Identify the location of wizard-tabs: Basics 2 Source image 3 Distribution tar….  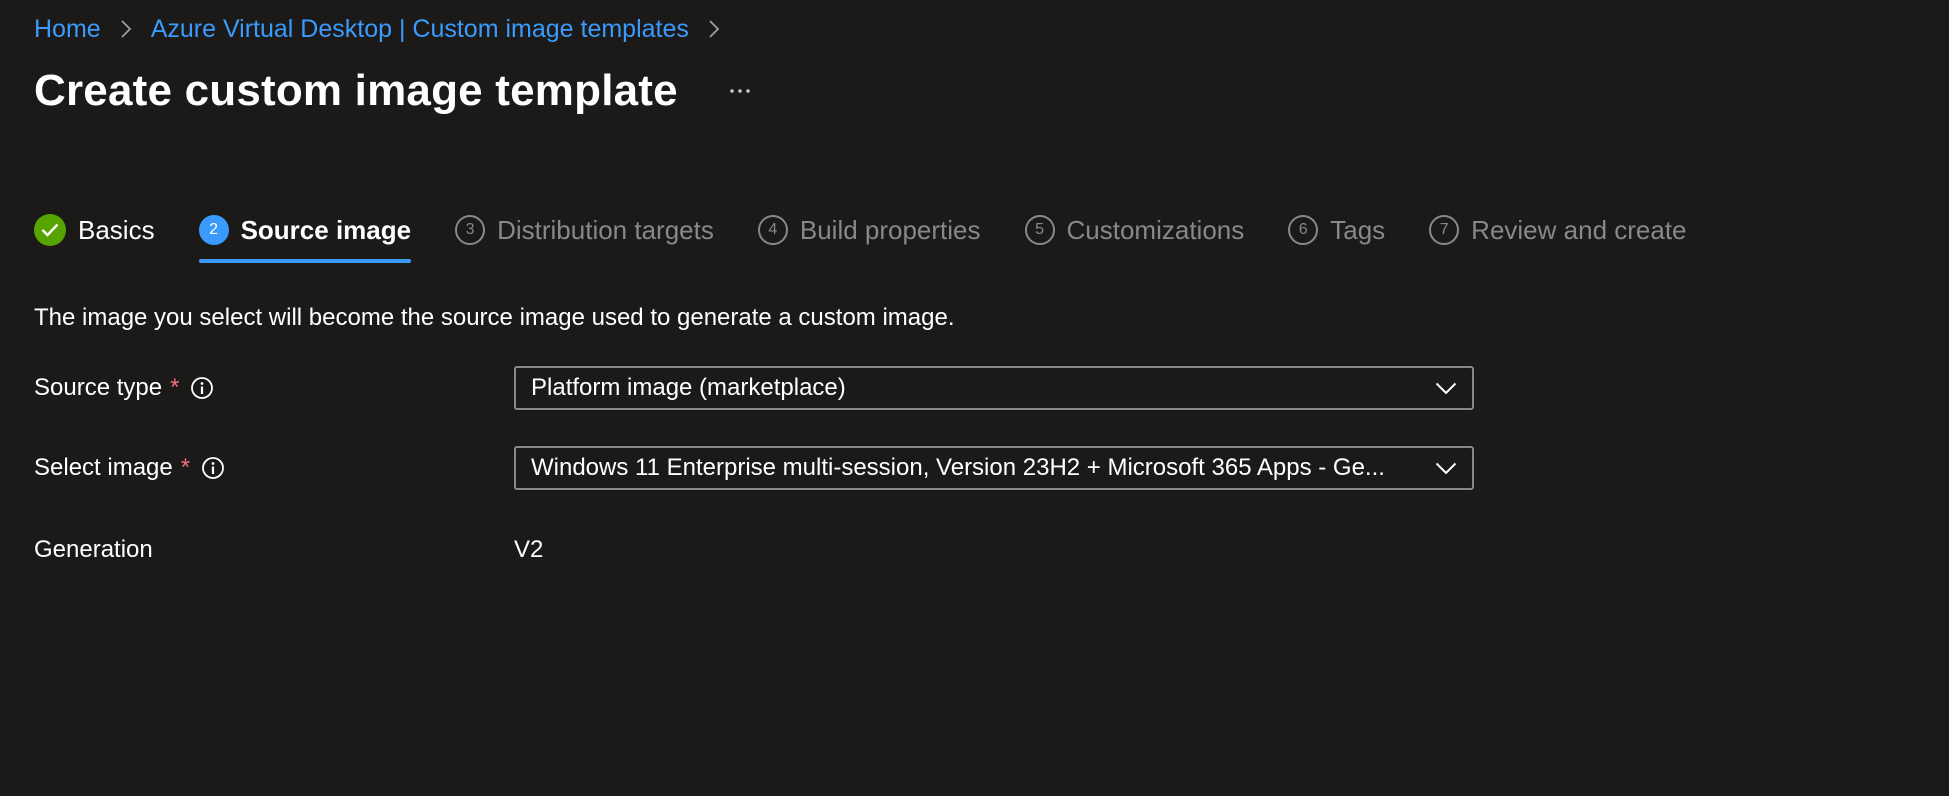
(882, 235).